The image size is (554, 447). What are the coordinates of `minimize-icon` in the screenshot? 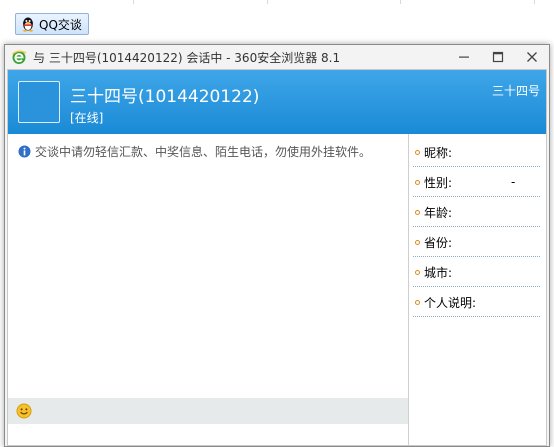 It's located at (464, 57).